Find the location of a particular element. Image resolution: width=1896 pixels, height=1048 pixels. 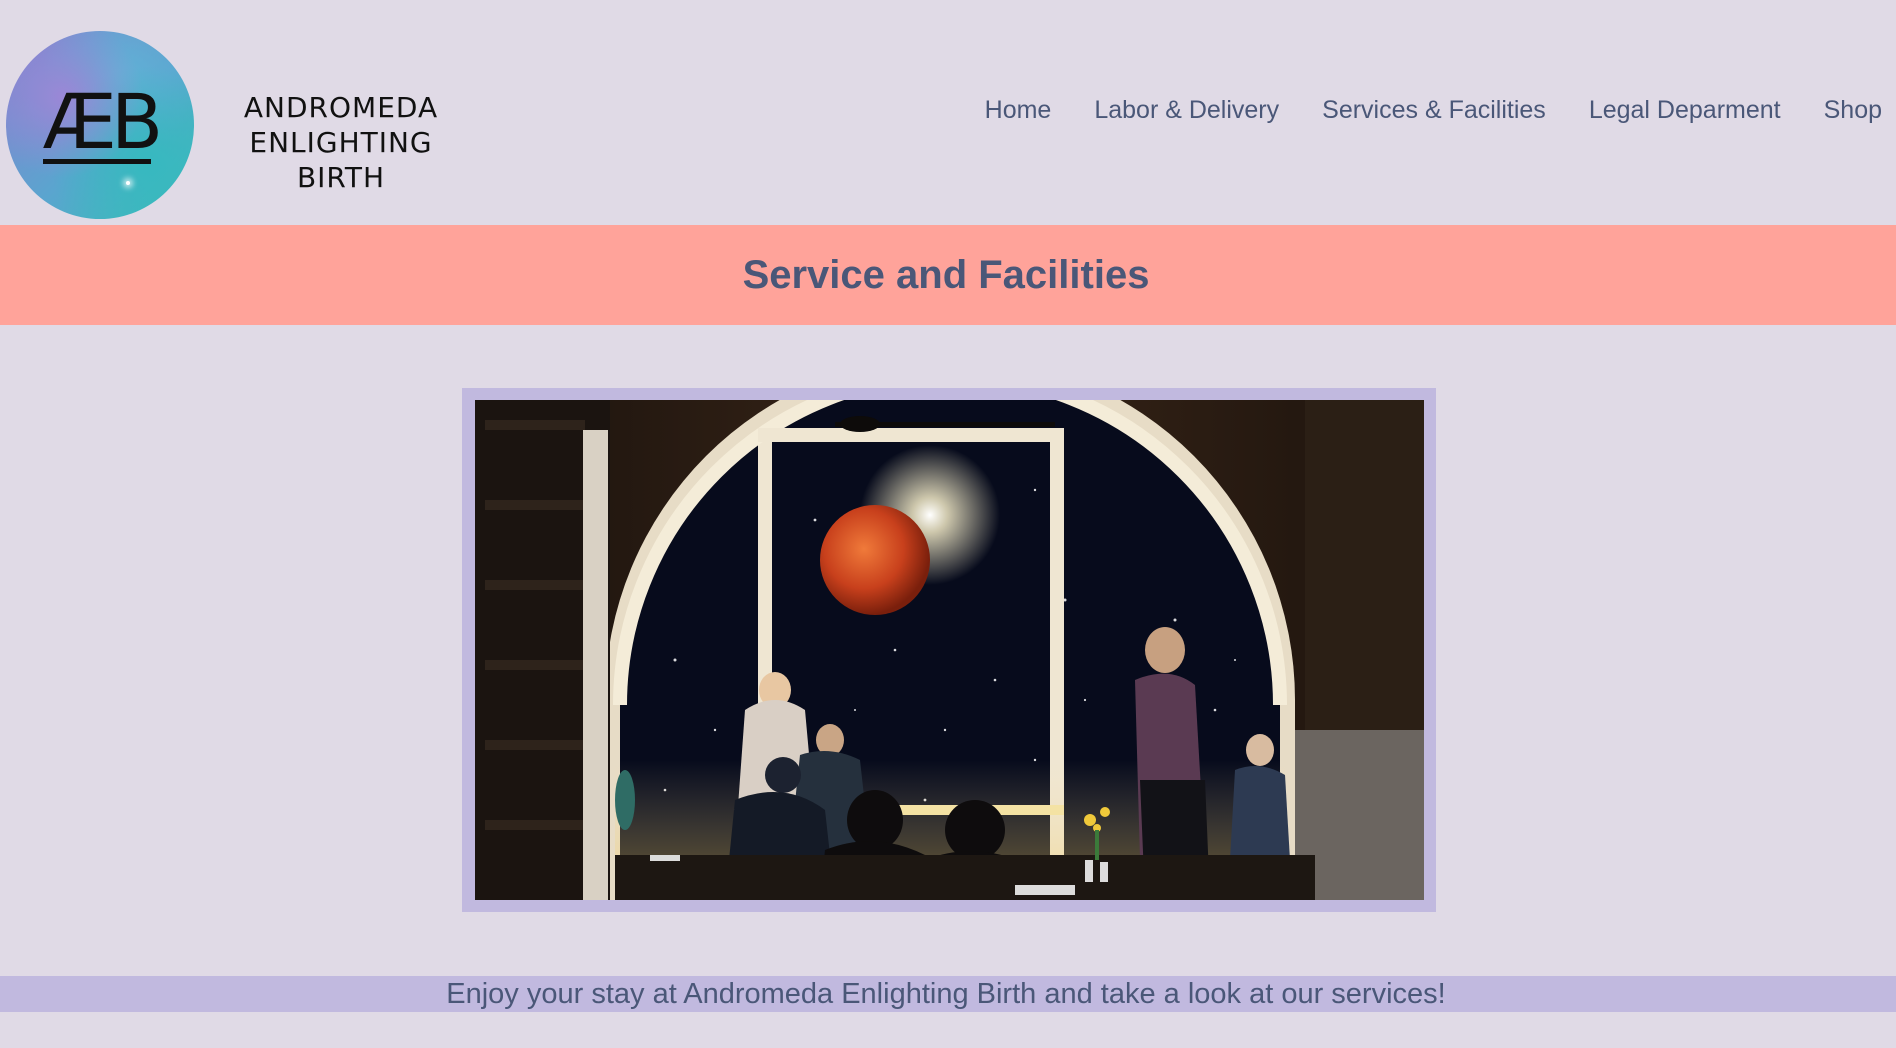

logo-name-line1: ANDROMEDA is located at coordinates (341, 107).